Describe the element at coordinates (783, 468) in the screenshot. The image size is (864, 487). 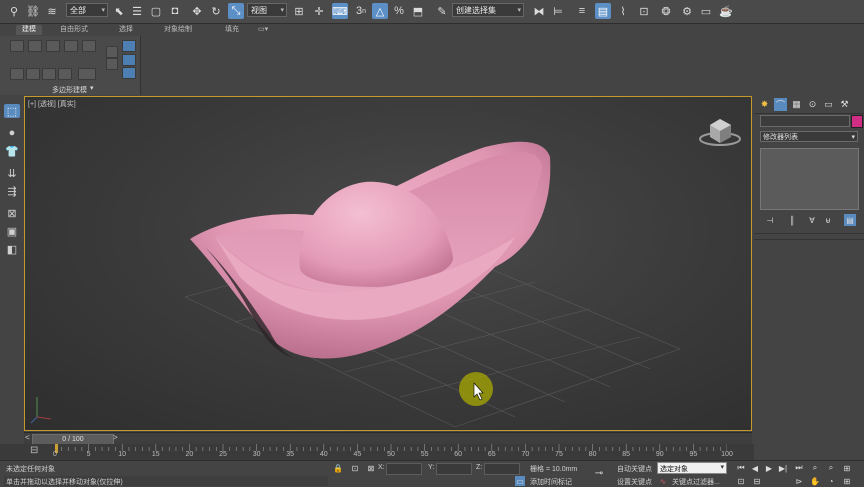
I see `next-frame-icon: ▶|` at that location.